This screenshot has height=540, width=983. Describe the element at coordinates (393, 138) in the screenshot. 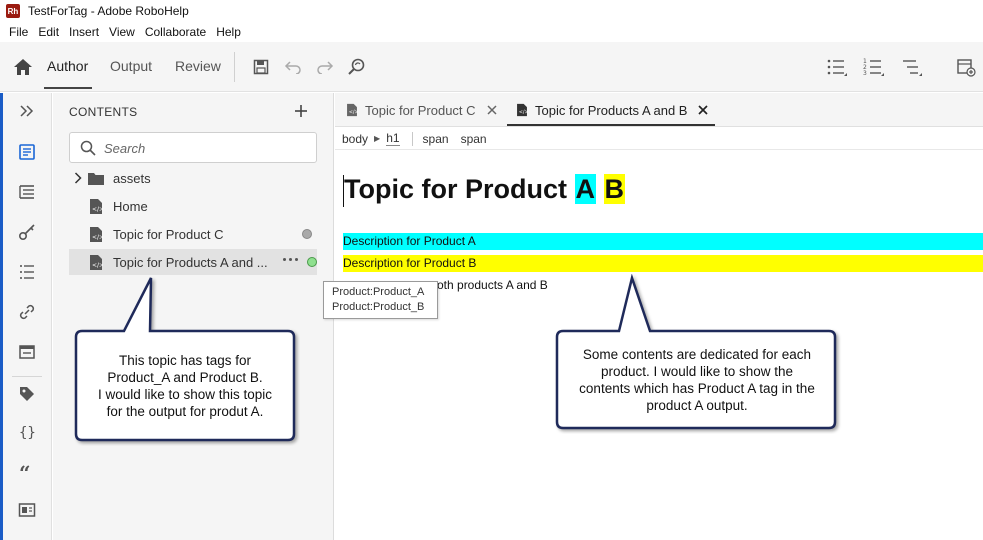

I see `breadcrumb-h1: h1` at that location.